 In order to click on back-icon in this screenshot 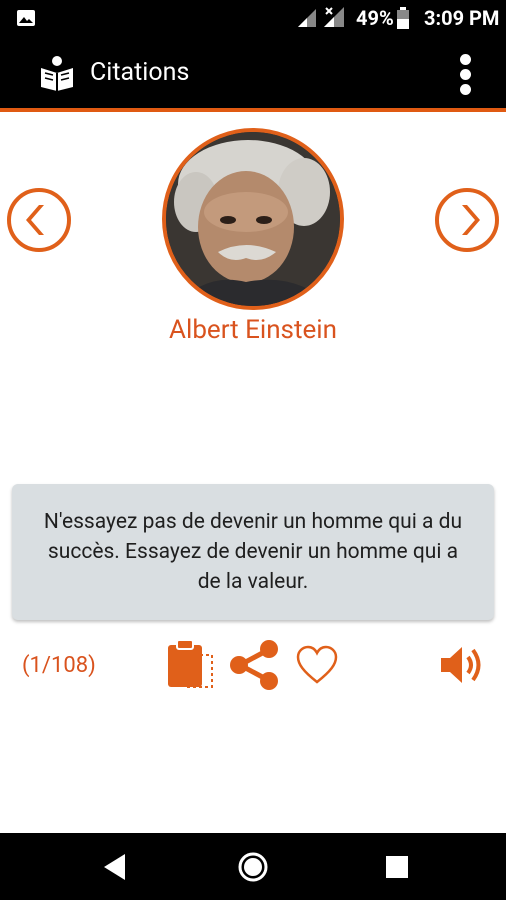, I will do `click(116, 867)`.